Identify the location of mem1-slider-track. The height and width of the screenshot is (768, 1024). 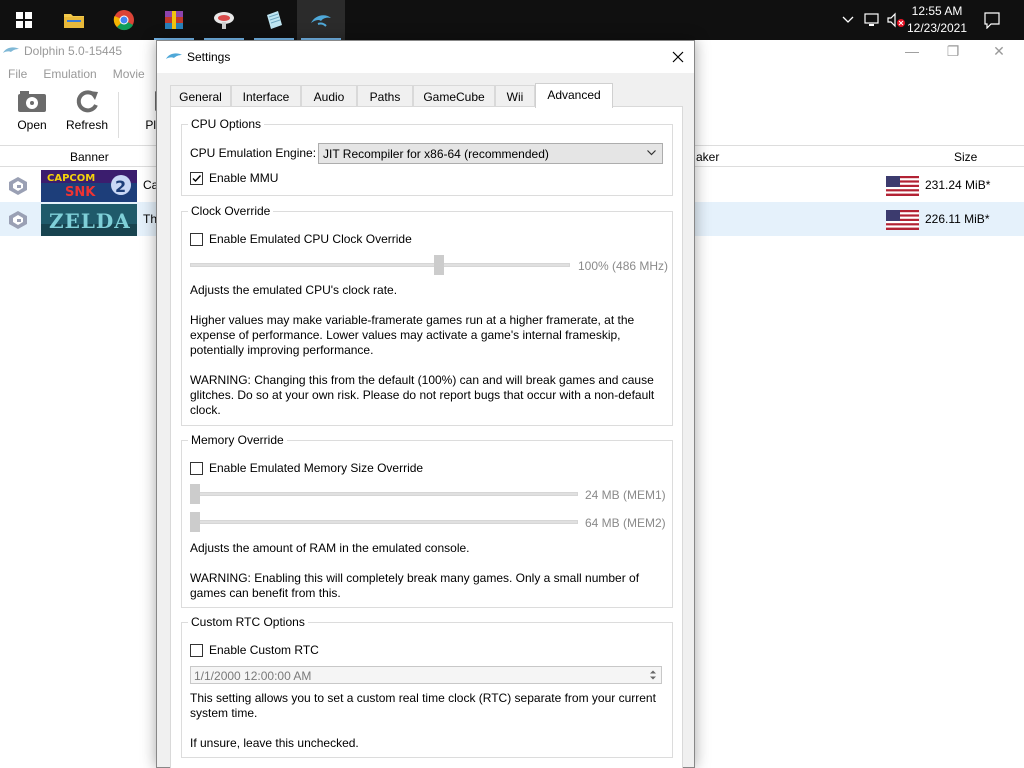
(384, 494).